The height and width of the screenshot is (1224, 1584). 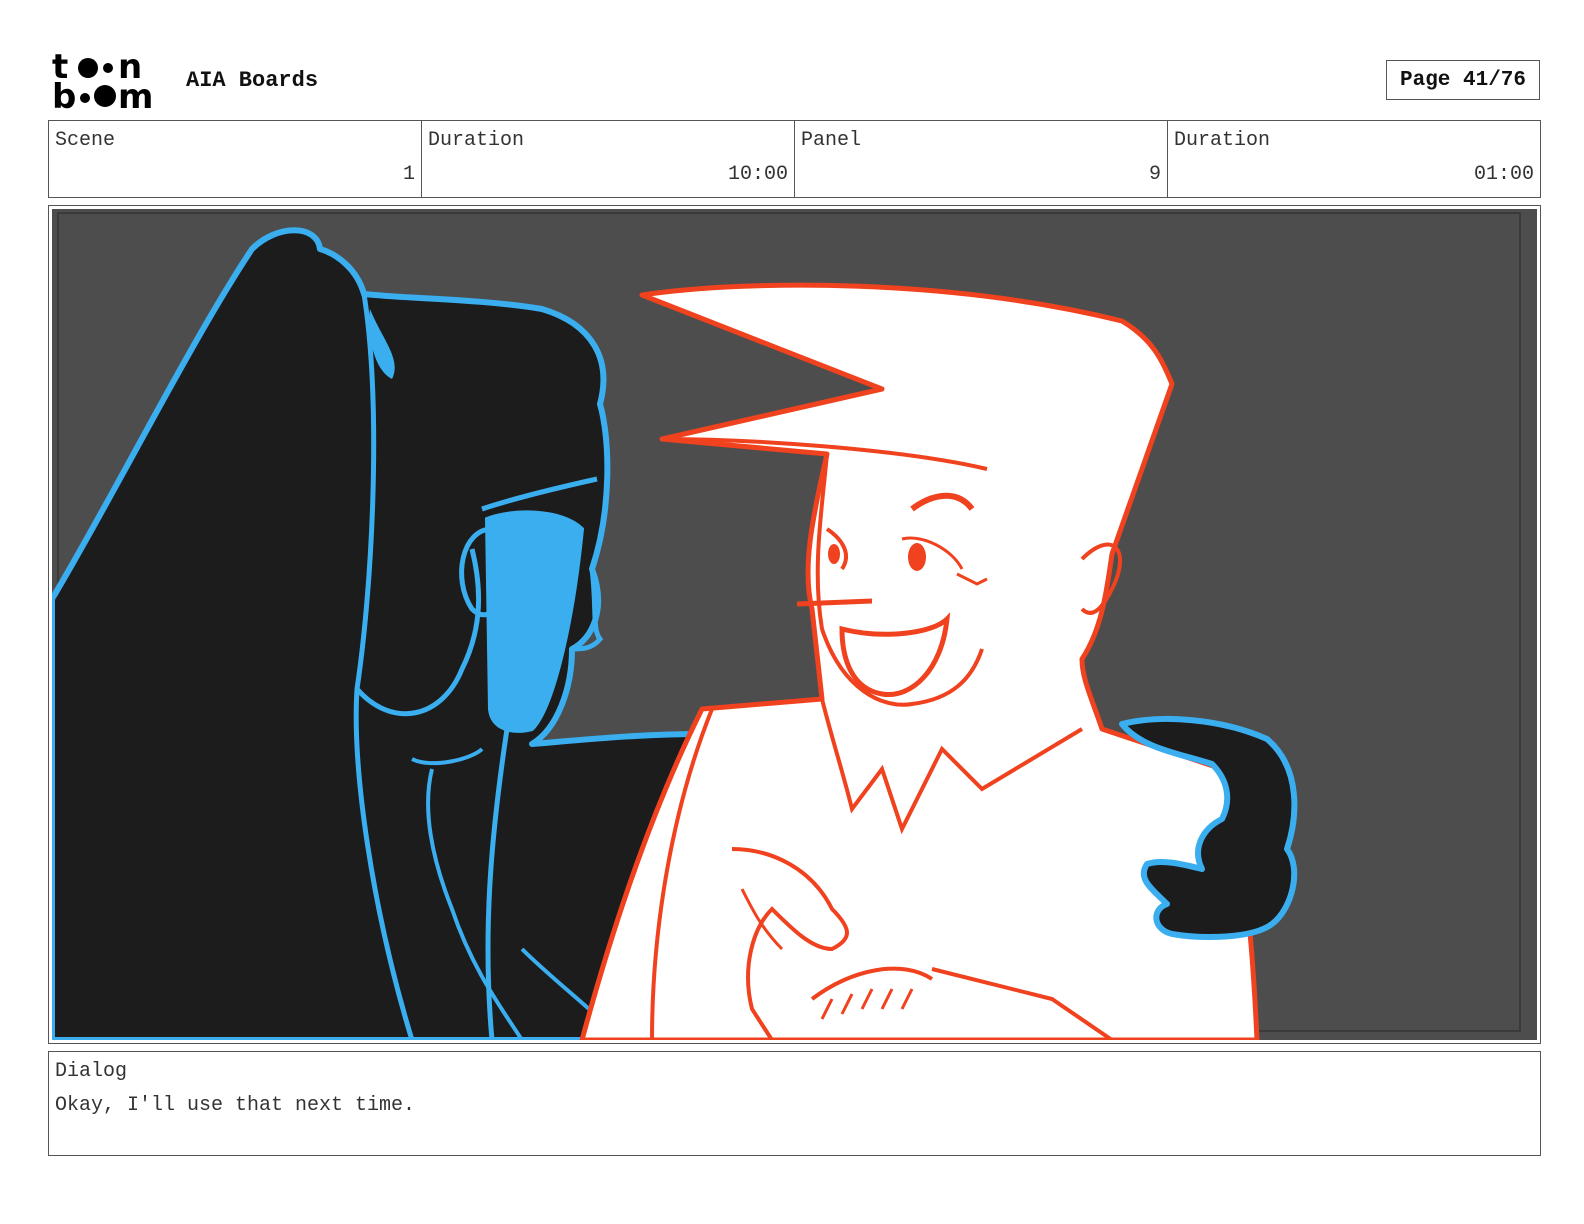 I want to click on dialog-text: Okay, I'll use that next time., so click(x=235, y=1105).